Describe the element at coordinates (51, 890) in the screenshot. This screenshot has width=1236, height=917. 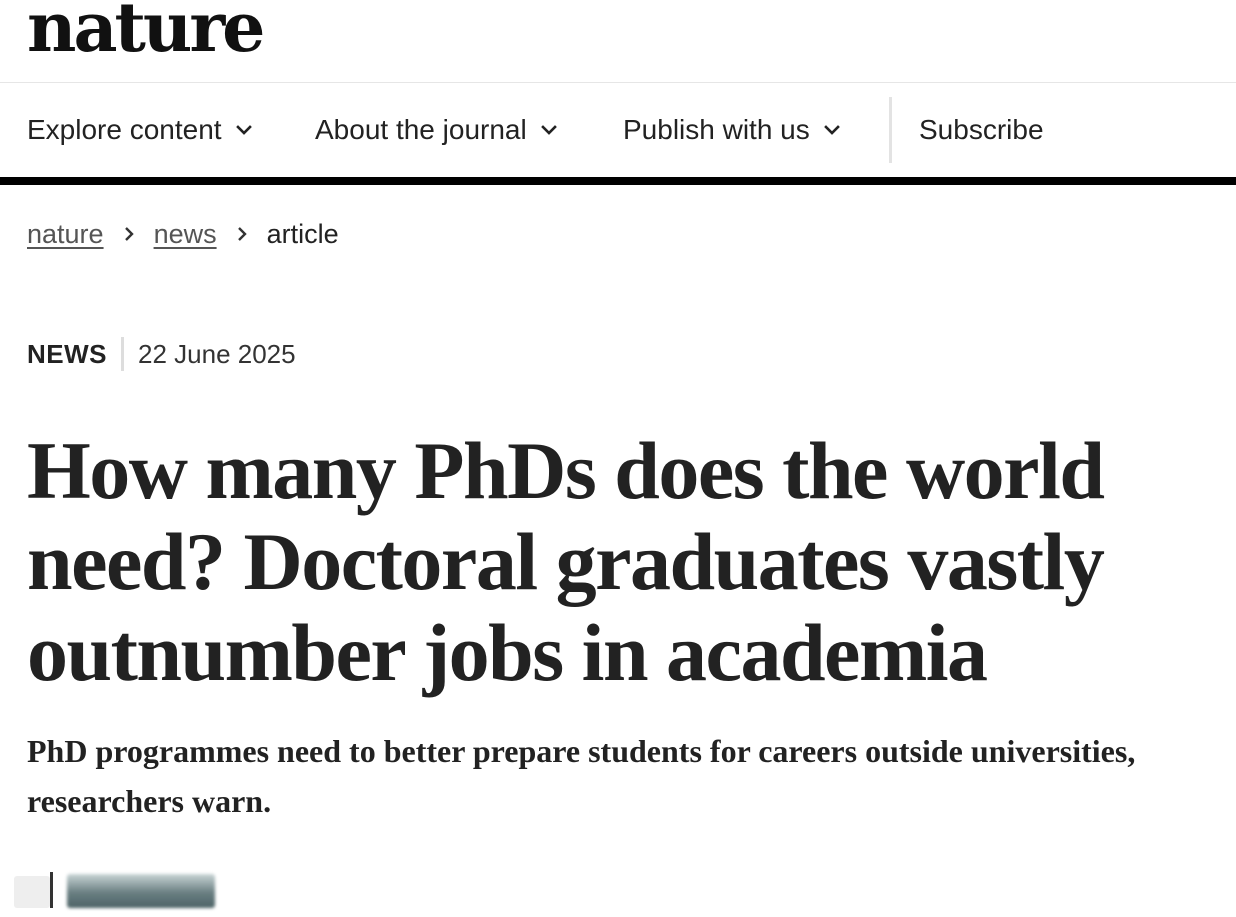
I see `author-divider` at that location.